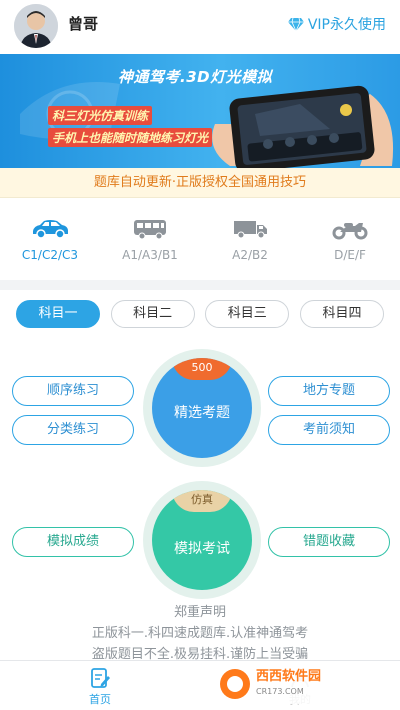 Image resolution: width=400 pixels, height=710 pixels. What do you see at coordinates (250, 255) in the screenshot?
I see `license-type-label: A2/B2` at bounding box center [250, 255].